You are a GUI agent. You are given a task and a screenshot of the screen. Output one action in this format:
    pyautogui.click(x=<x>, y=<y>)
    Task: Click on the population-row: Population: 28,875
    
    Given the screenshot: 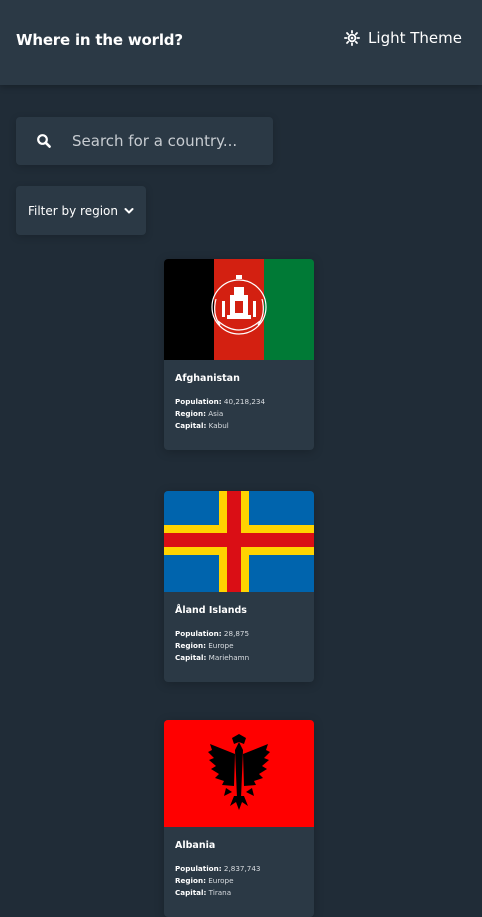 What is the action you would take?
    pyautogui.click(x=239, y=634)
    